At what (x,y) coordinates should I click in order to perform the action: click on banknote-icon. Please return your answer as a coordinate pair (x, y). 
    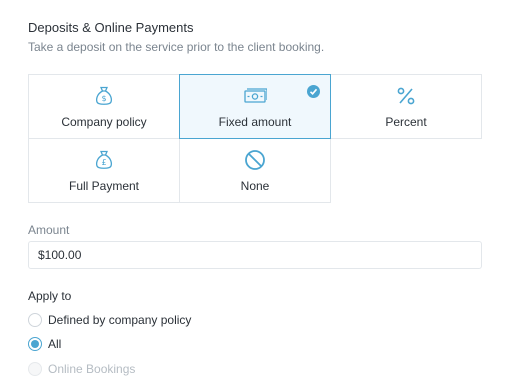
    Looking at the image, I should click on (255, 96).